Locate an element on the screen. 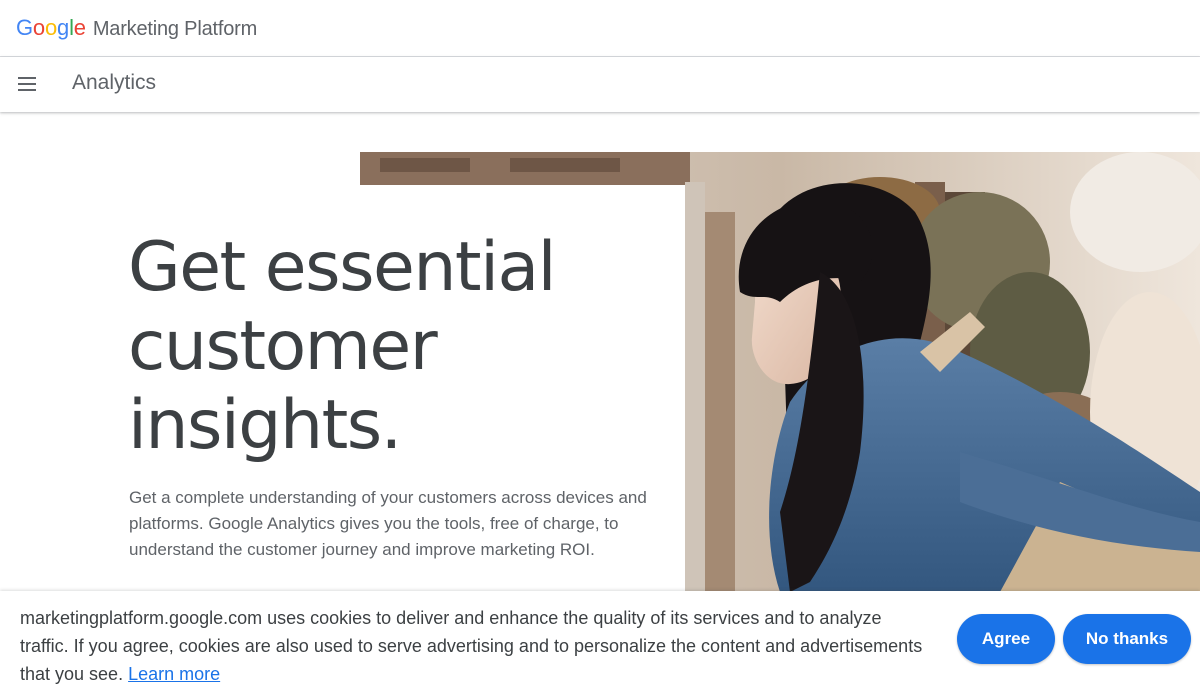 Image resolution: width=1200 pixels, height=700 pixels. brand-header: Google Marketing Platform is located at coordinates (600, 28).